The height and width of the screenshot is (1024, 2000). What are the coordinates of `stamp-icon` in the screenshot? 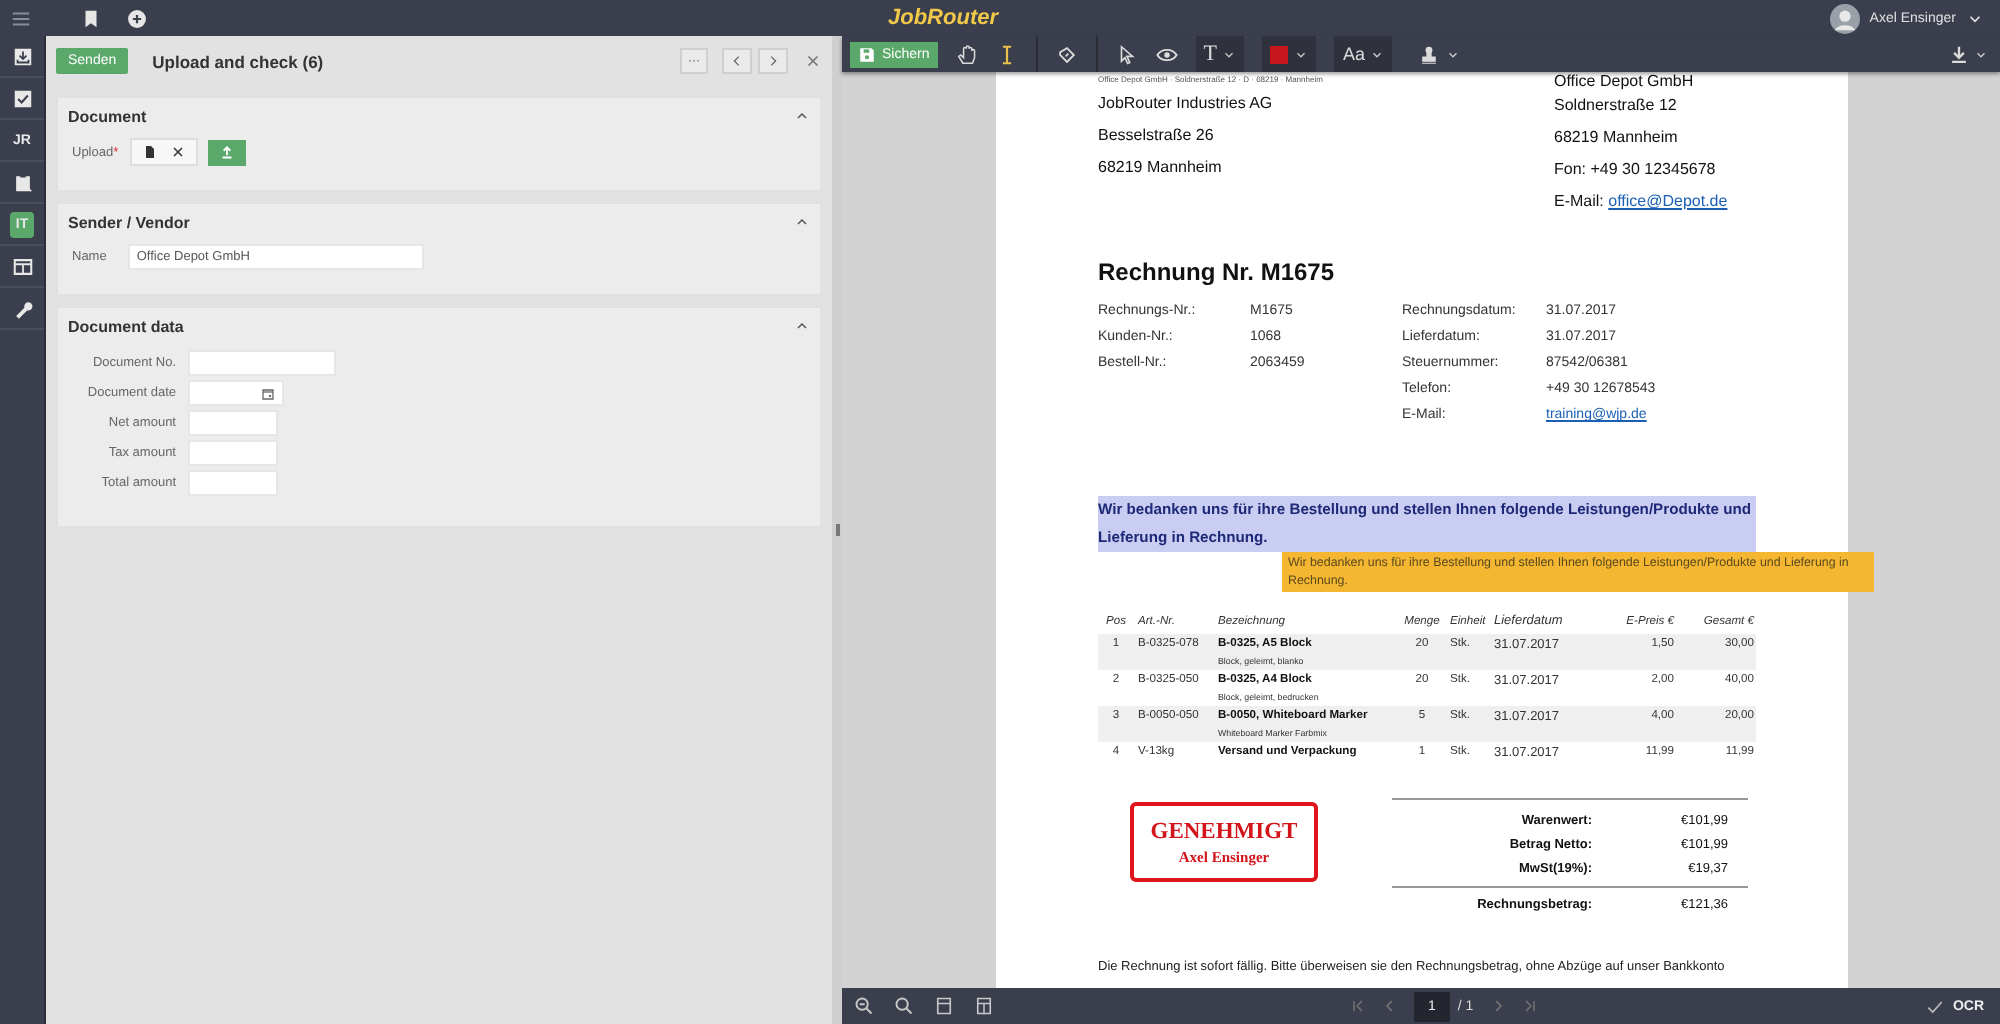 It's located at (1429, 54).